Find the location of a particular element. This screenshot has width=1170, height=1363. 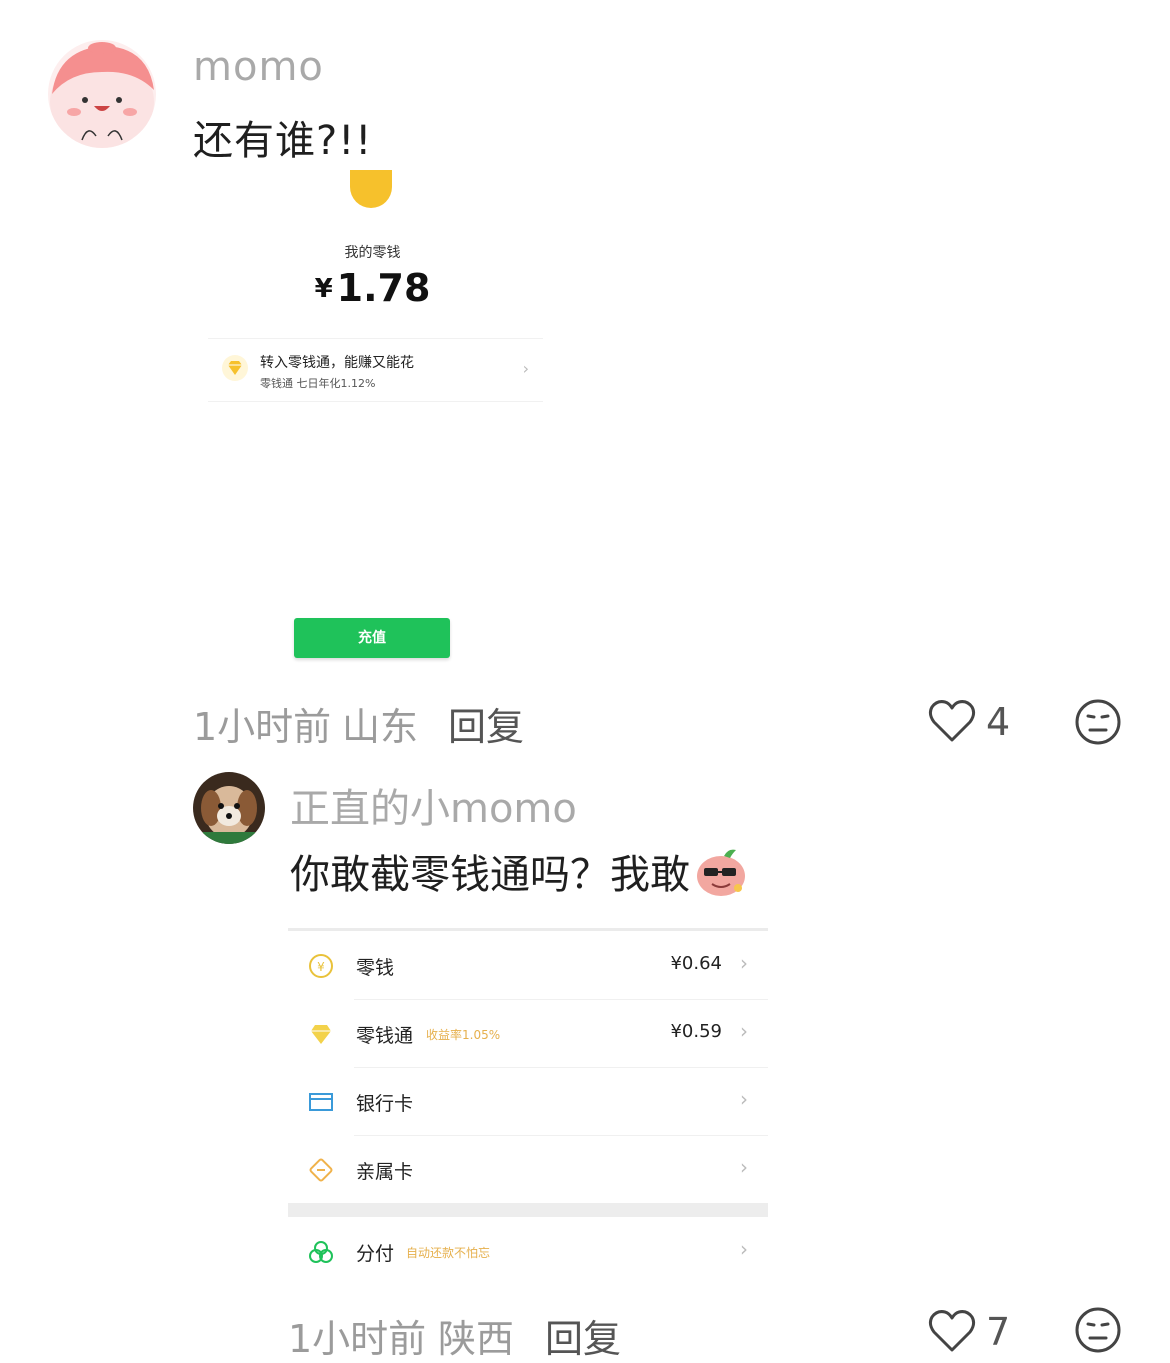

pink-character-avatar-icon is located at coordinates (102, 94).